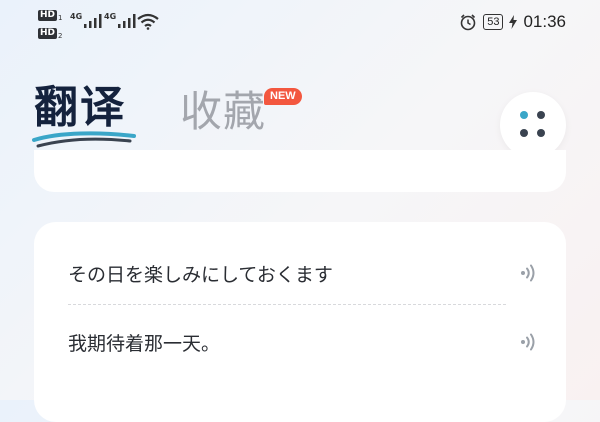  Describe the element at coordinates (84, 139) in the screenshot. I see `active-tab-underline` at that location.